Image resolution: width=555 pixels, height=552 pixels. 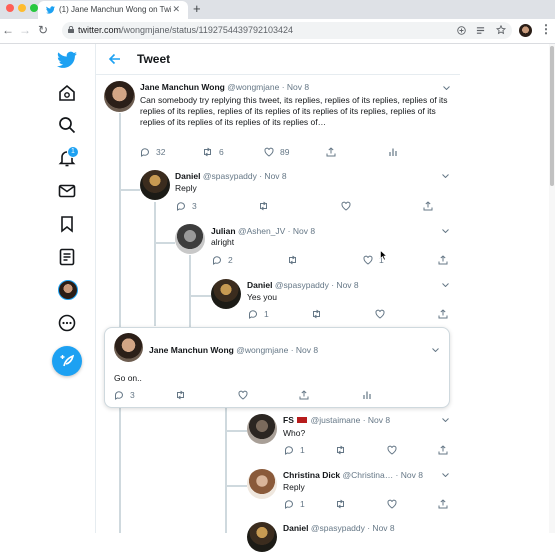 I want to click on minimize-window-button, so click(x=22, y=8).